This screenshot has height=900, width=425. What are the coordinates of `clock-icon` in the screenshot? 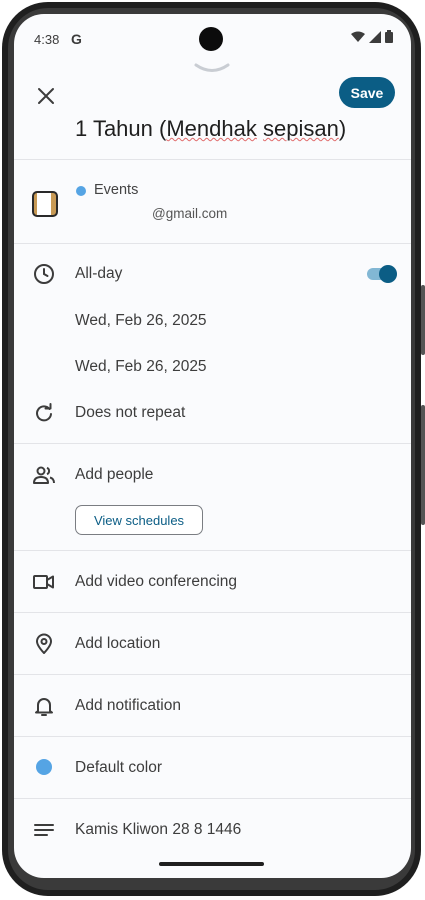 It's located at (44, 274).